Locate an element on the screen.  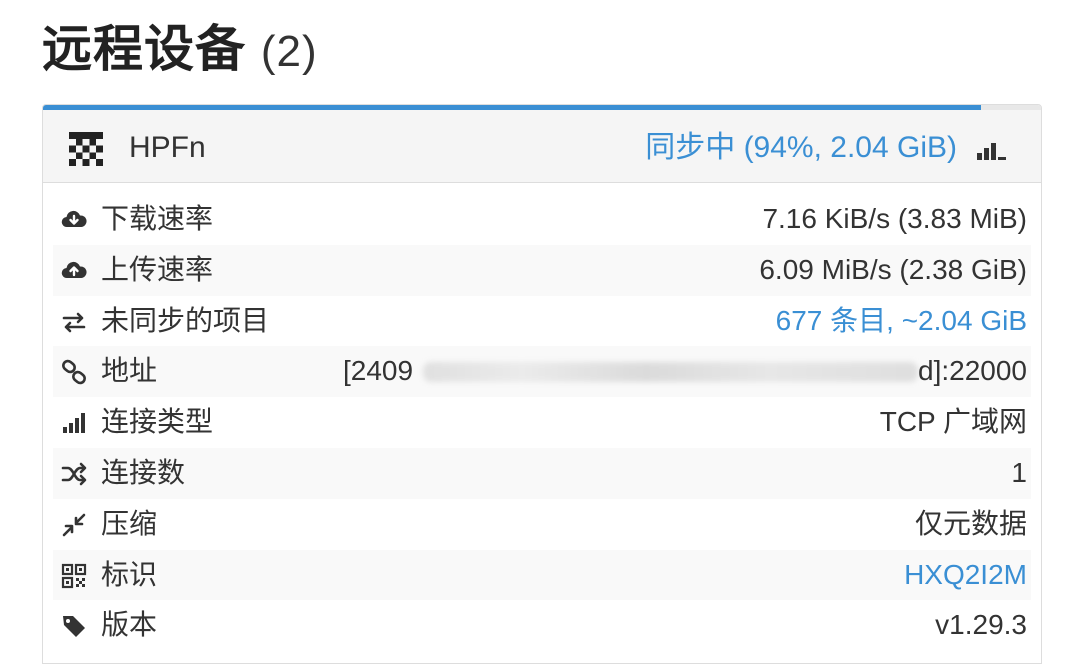
page-title-text: 远程设备 is located at coordinates (144, 49).